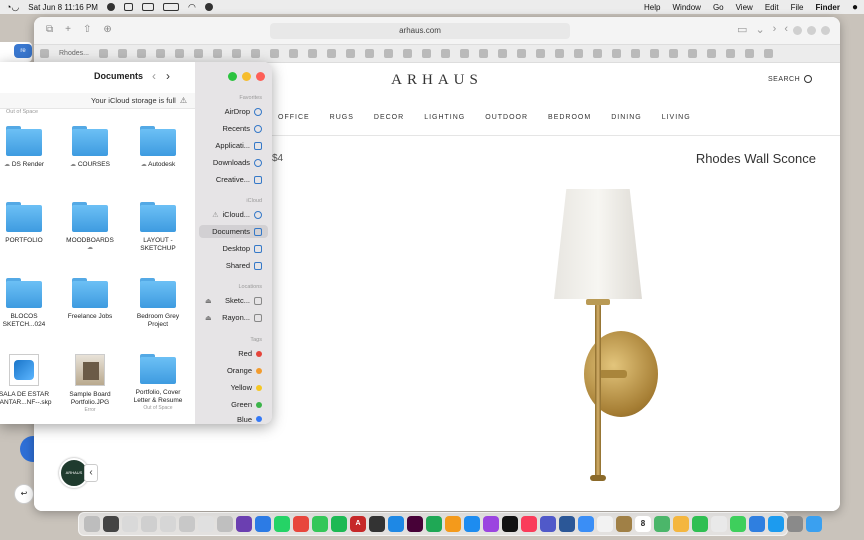 The width and height of the screenshot is (864, 540). Describe the element at coordinates (339, 524) in the screenshot. I see `dock-spotify-icon` at that location.